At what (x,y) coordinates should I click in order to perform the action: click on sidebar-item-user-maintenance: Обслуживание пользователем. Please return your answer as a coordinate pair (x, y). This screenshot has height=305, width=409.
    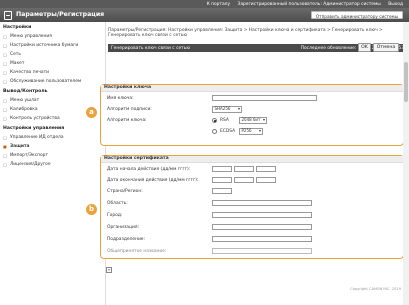
    Looking at the image, I should click on (52, 81).